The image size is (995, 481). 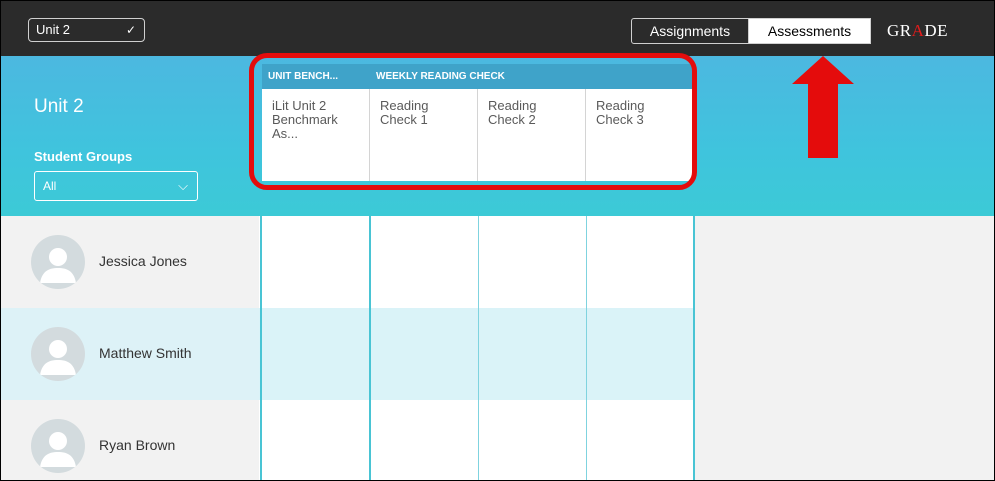 I want to click on grade-text-gr: GR, so click(x=899, y=30).